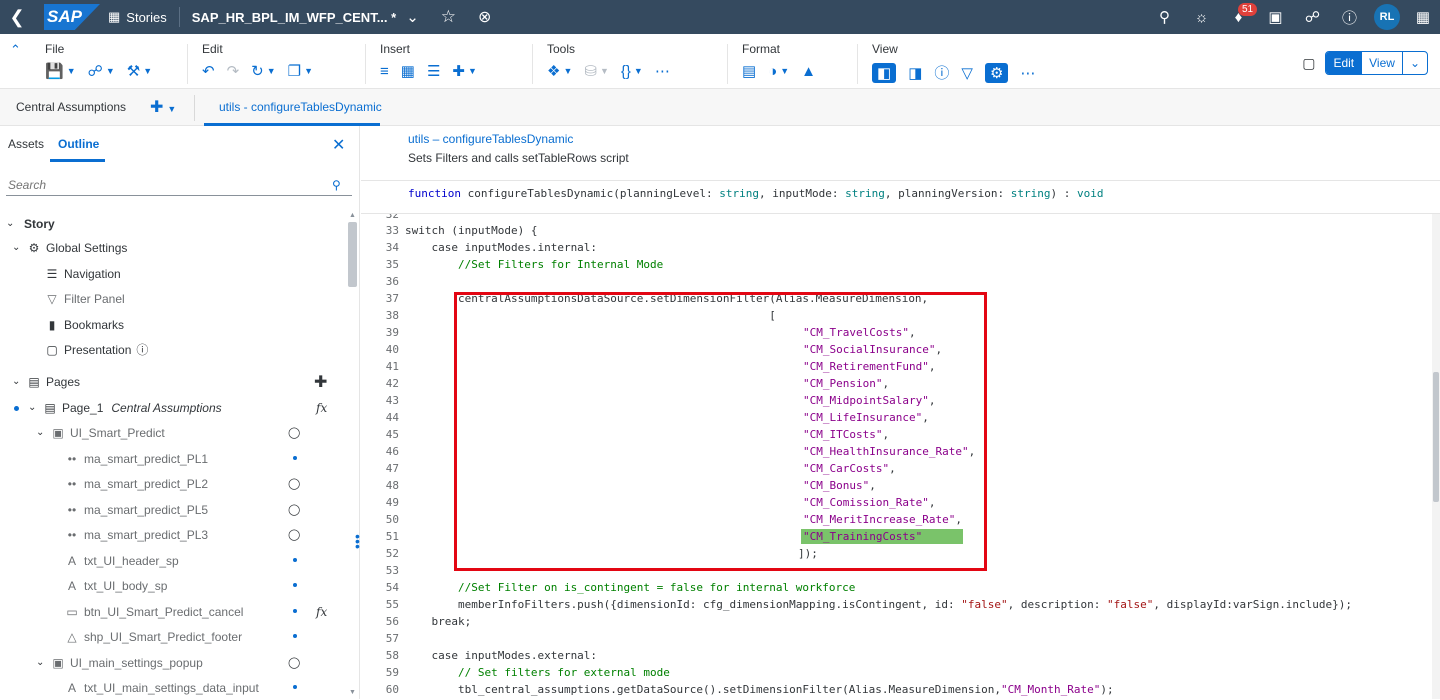 This screenshot has width=1440, height=700. What do you see at coordinates (433, 71) in the screenshot?
I see `input-control-icon: ☰` at bounding box center [433, 71].